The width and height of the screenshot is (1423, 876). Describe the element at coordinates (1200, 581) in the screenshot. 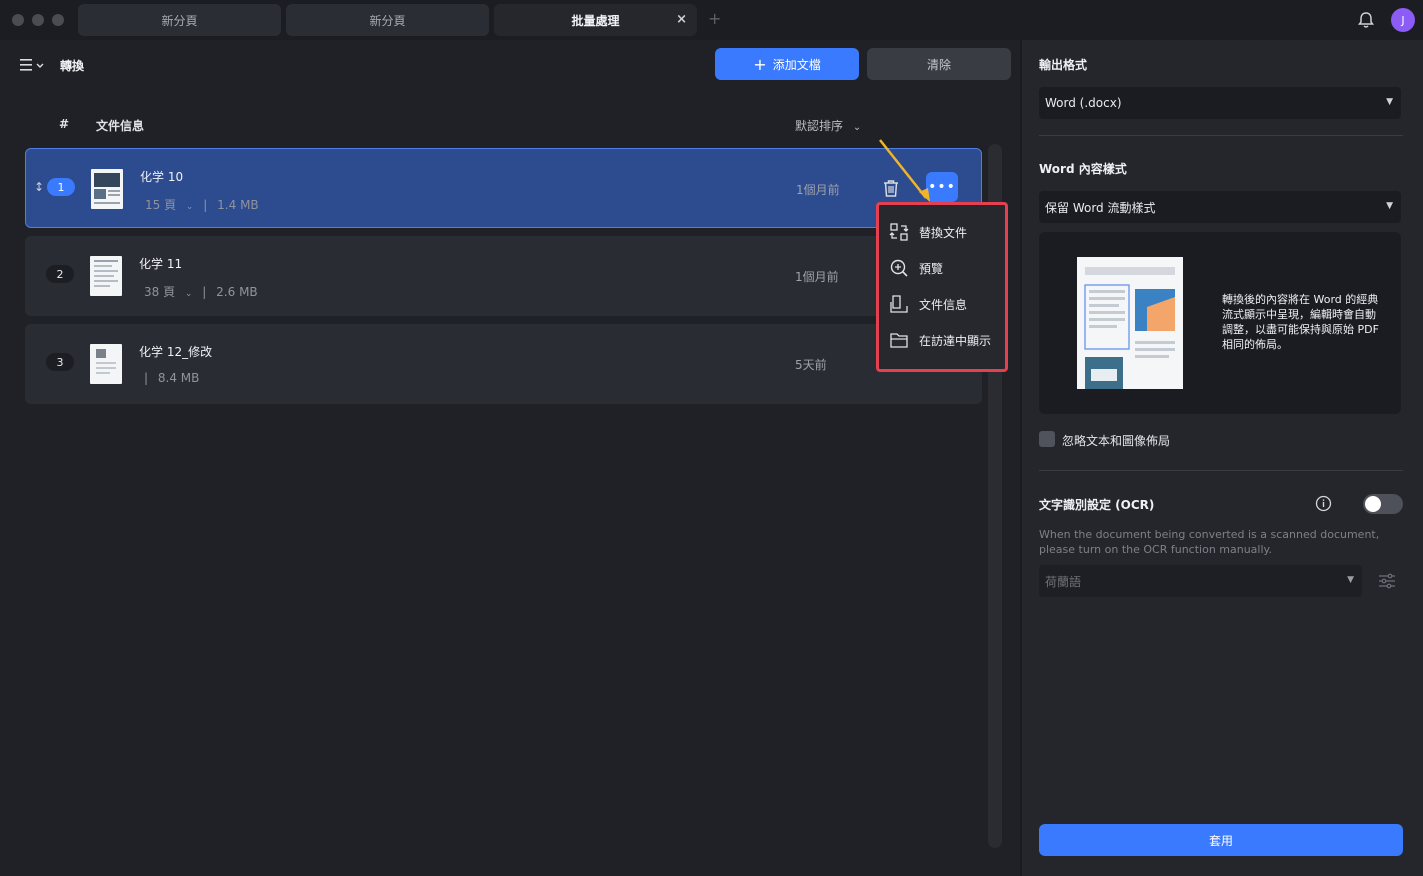

I see `ocr-language-select: 荷蘭語 ▼` at that location.